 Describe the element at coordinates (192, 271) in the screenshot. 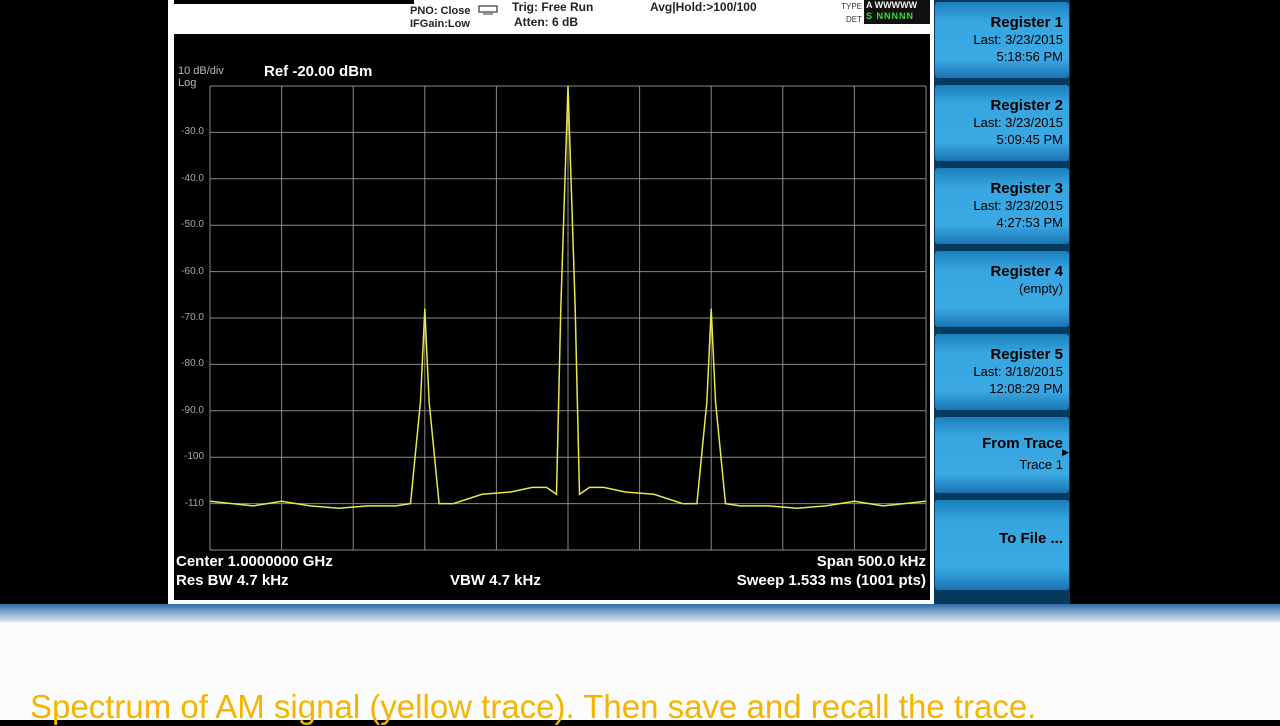

I see `y-tick-label: -60.0` at that location.